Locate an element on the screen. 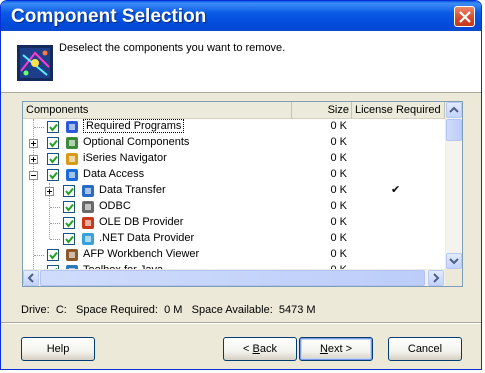 This screenshot has width=485, height=373. scroll-up-button is located at coordinates (454, 110).